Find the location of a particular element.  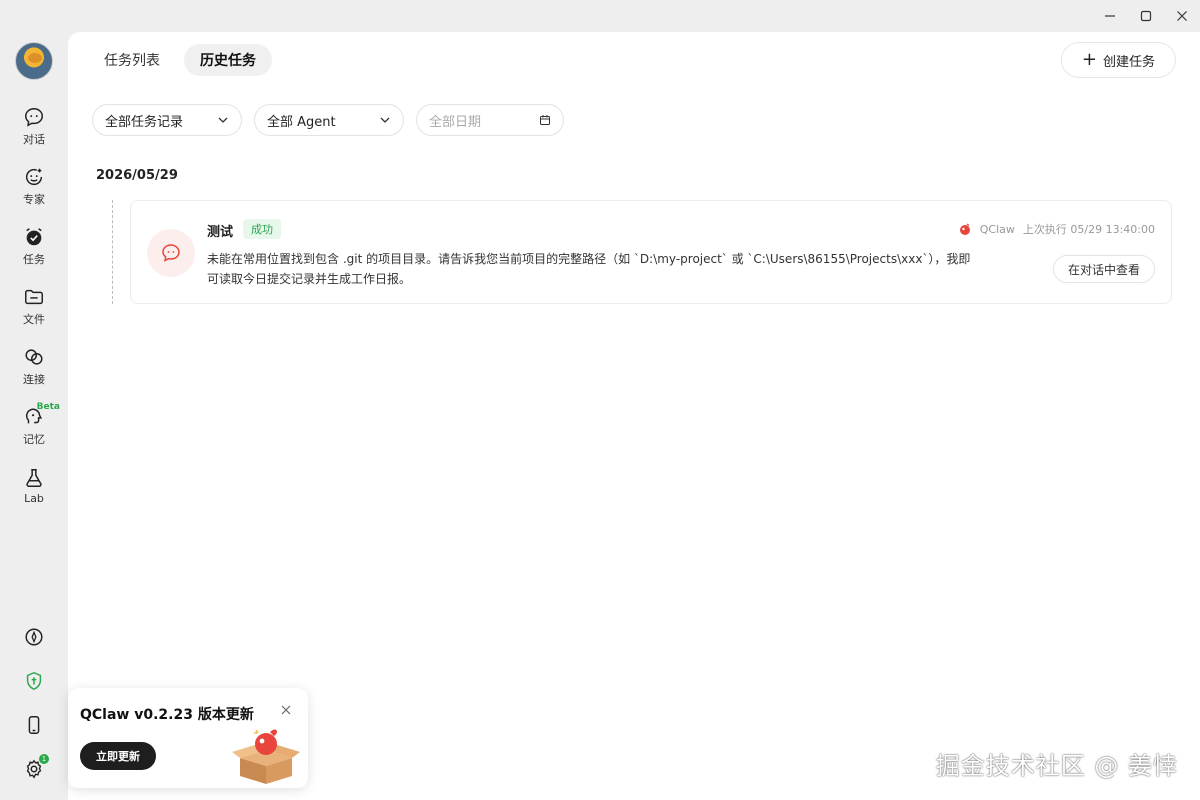

agent-select: 全部 Agent is located at coordinates (329, 120).